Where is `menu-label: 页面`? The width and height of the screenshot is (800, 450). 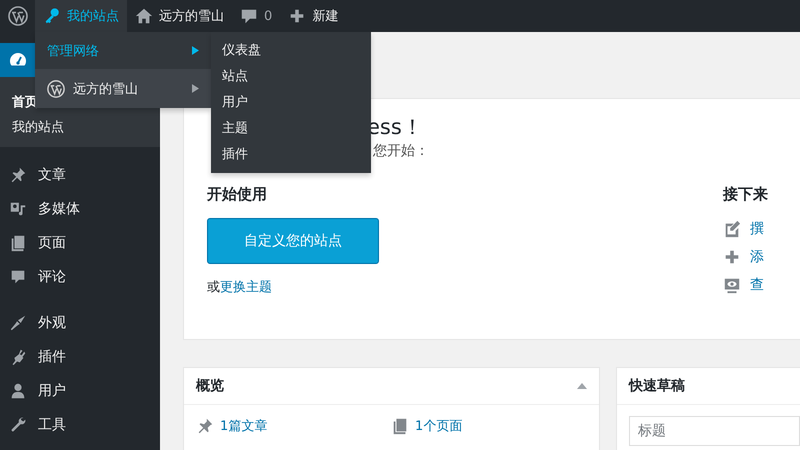 menu-label: 页面 is located at coordinates (52, 243).